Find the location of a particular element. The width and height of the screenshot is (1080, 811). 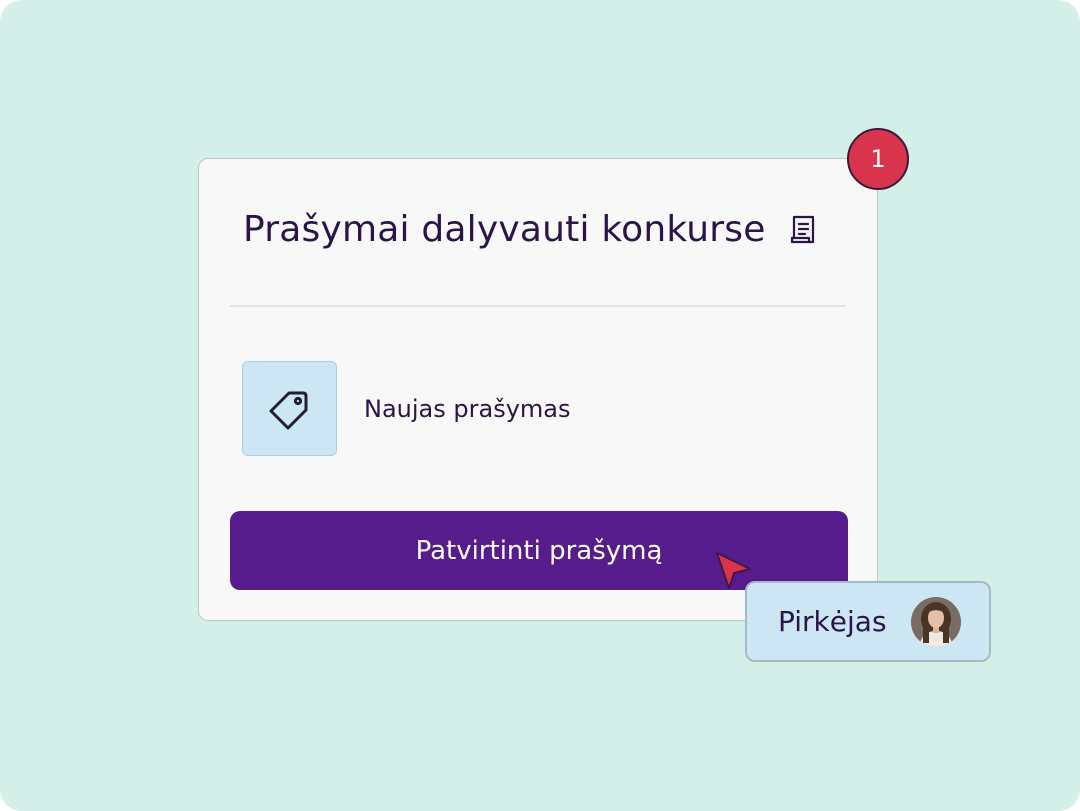

tag-icon-box is located at coordinates (289, 408).